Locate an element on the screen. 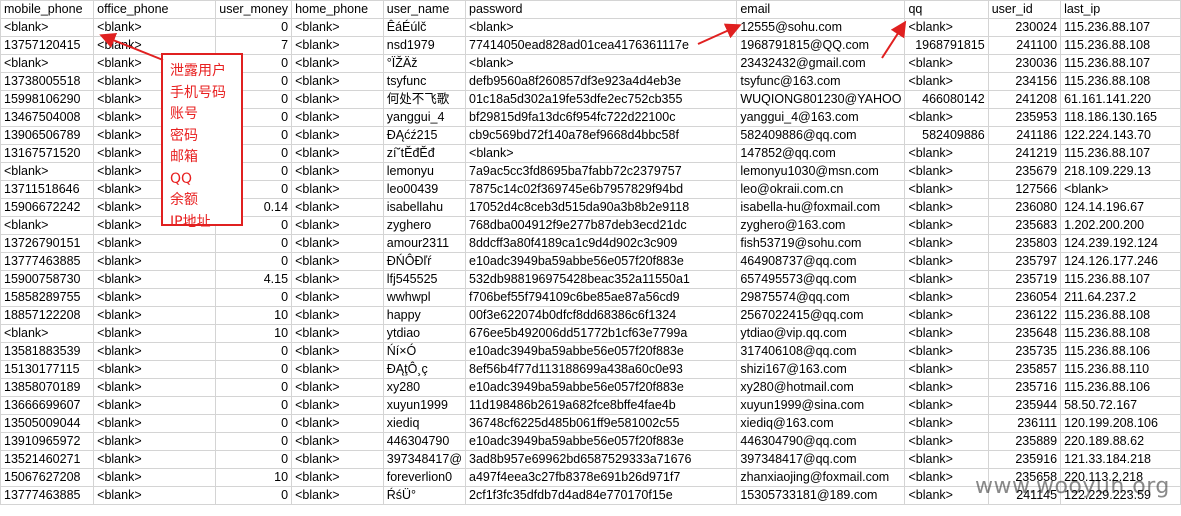  arrow-to-qq is located at coordinates (894, 39).